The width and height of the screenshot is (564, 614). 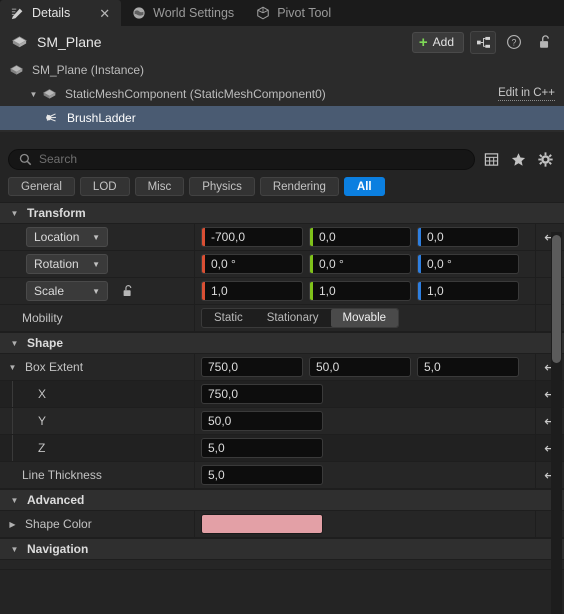 I want to click on favorites-star-icon, so click(x=518, y=159).